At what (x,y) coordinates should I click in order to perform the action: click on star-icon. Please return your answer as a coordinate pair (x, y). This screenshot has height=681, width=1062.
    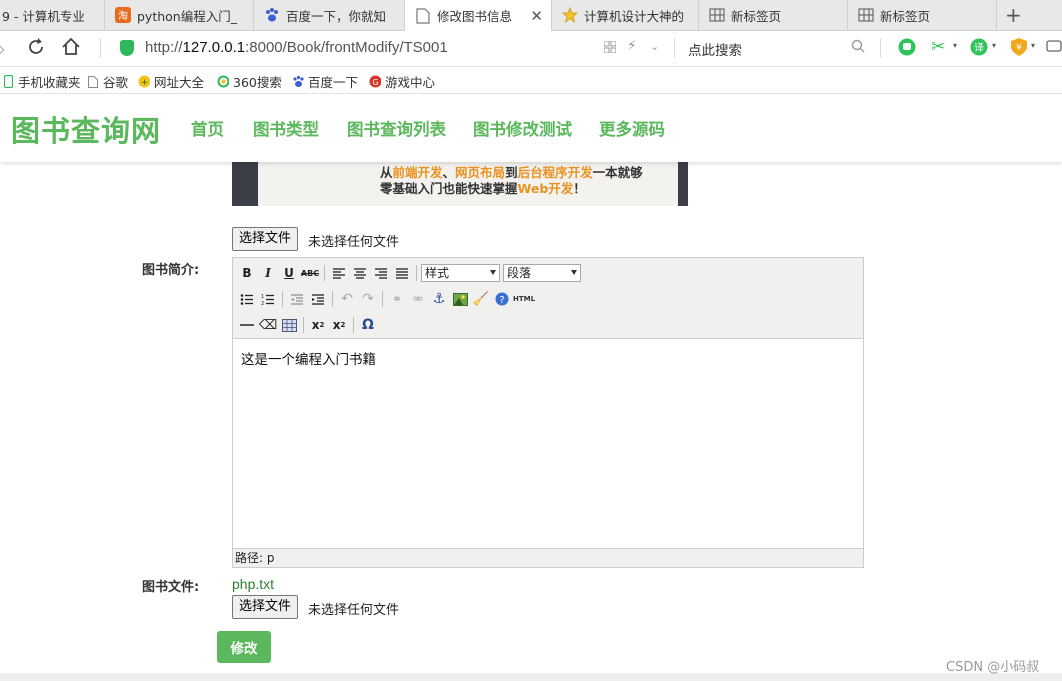
    Looking at the image, I should click on (570, 15).